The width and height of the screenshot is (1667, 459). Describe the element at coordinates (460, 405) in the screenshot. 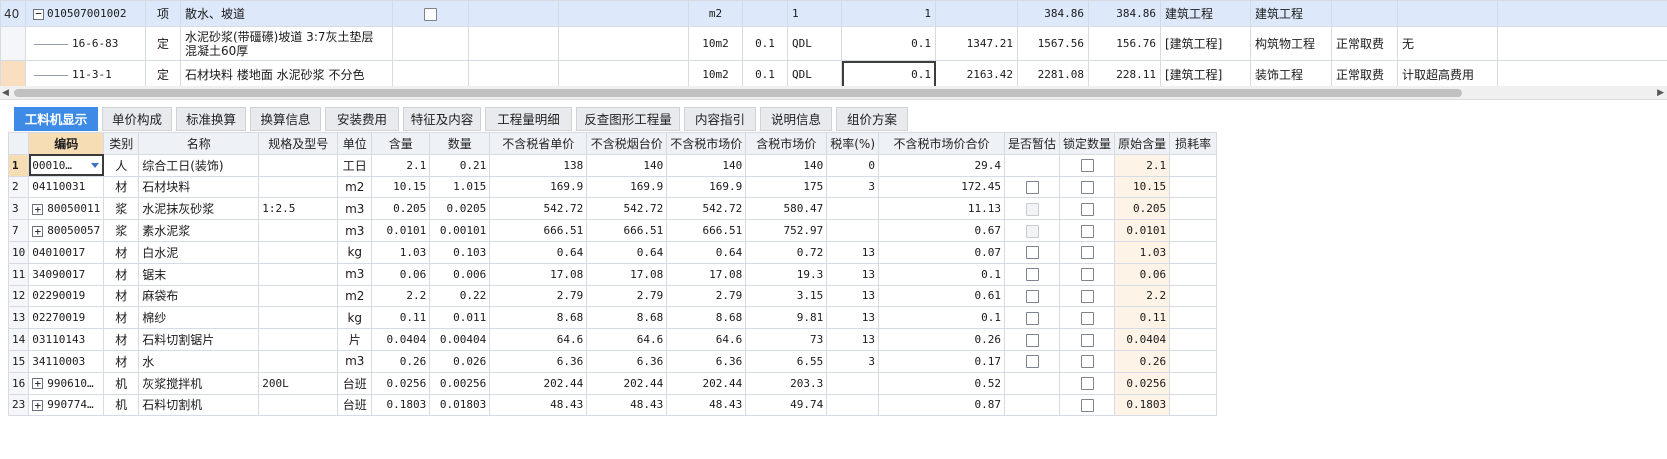

I see `quantity-cell: 0.01803` at that location.